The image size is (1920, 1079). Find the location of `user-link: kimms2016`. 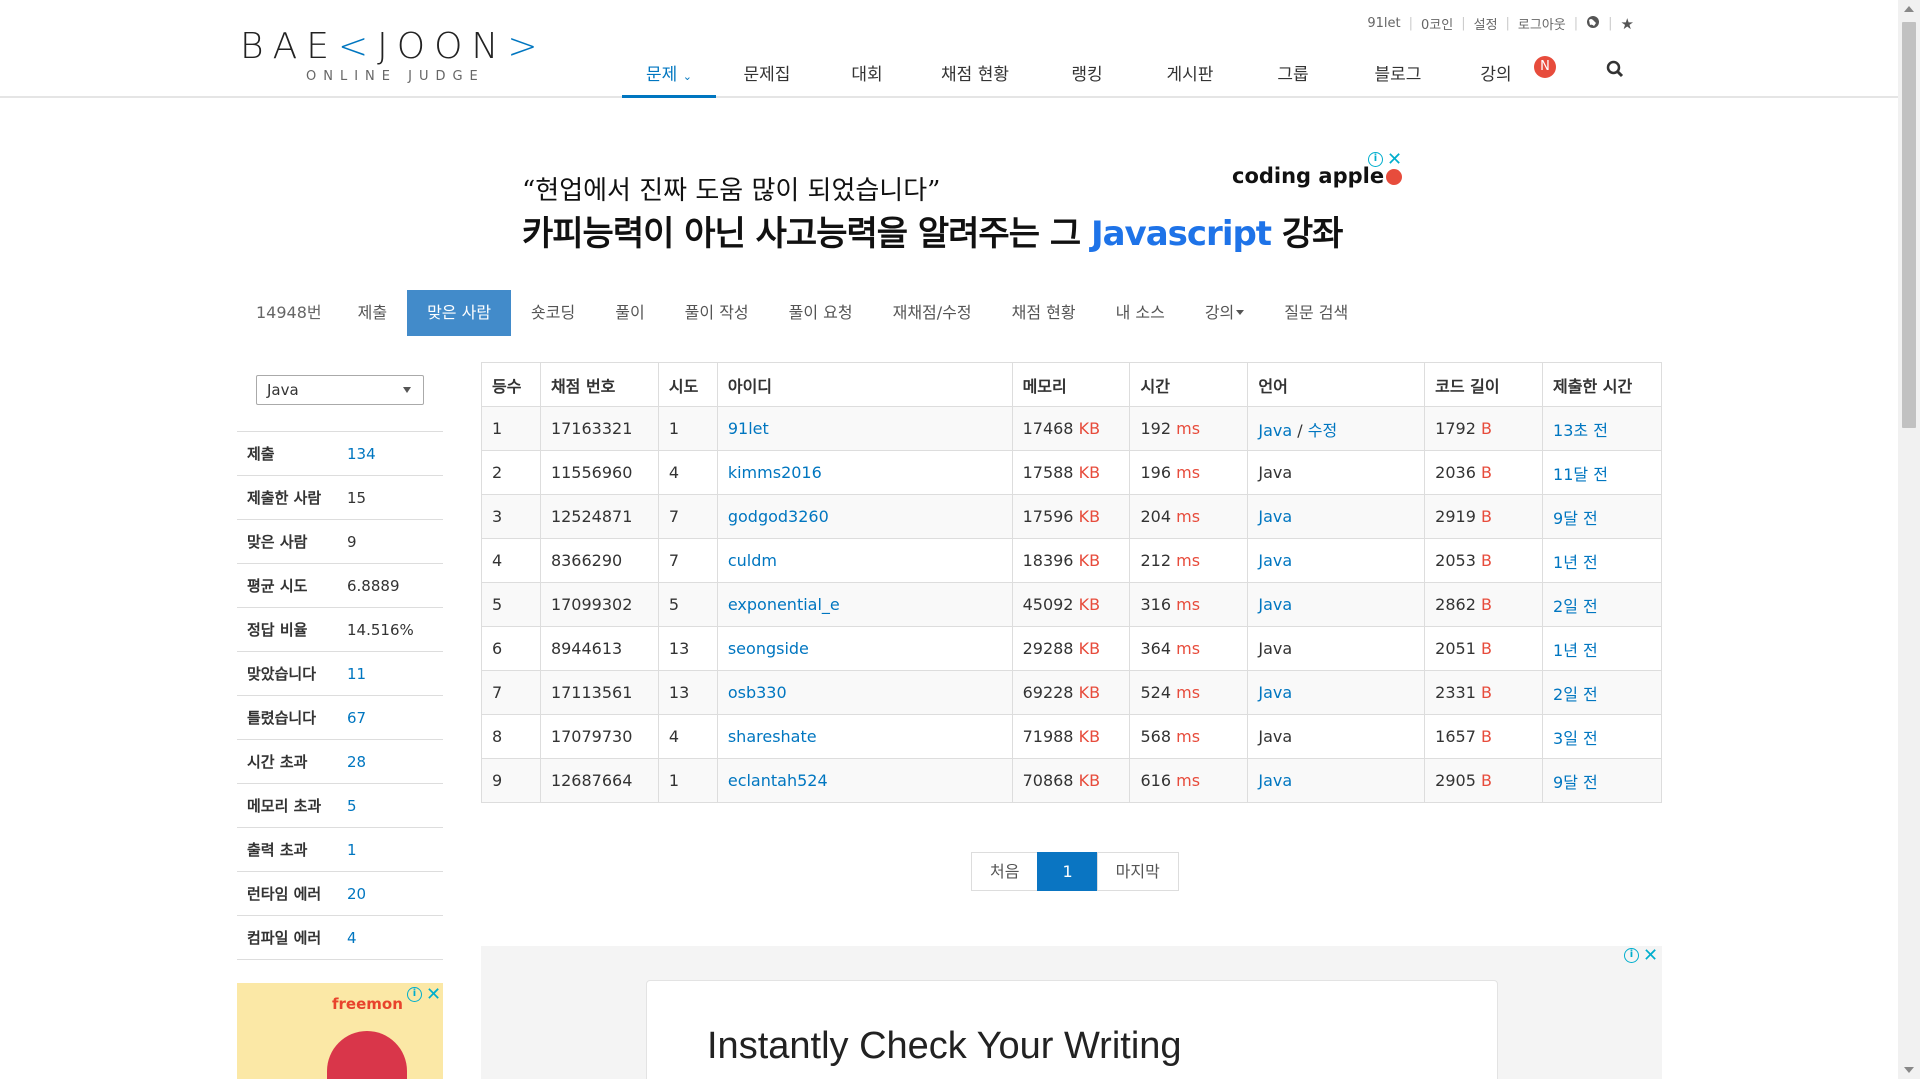

user-link: kimms2016 is located at coordinates (775, 472).